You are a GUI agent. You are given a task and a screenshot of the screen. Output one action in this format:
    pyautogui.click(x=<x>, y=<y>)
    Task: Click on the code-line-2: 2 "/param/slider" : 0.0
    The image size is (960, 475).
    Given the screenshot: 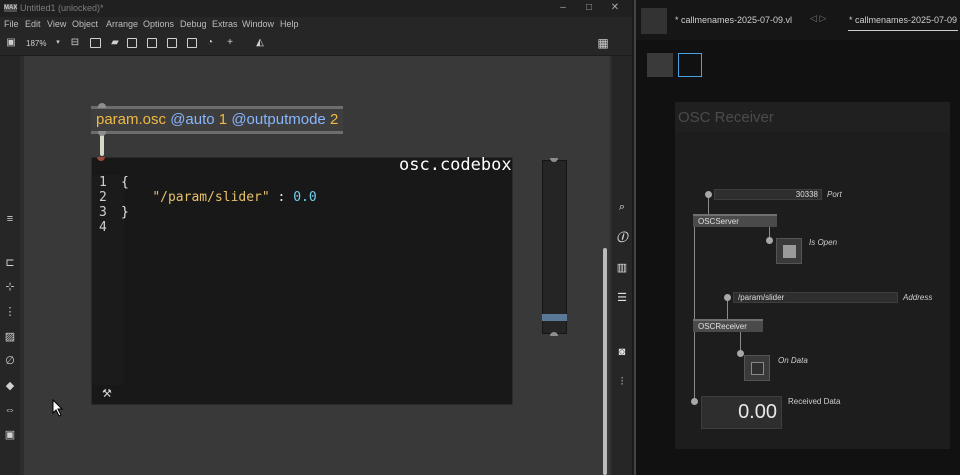 What is the action you would take?
    pyautogui.click(x=208, y=197)
    